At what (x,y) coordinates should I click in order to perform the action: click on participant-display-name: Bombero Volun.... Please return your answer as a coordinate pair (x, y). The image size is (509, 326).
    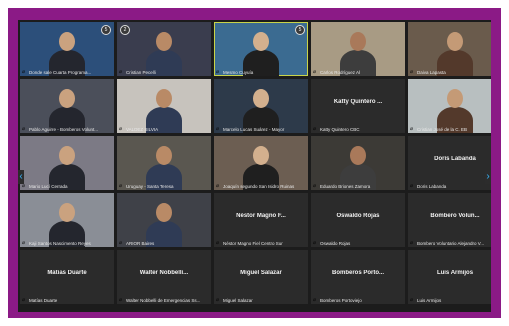
    Looking at the image, I should click on (455, 216).